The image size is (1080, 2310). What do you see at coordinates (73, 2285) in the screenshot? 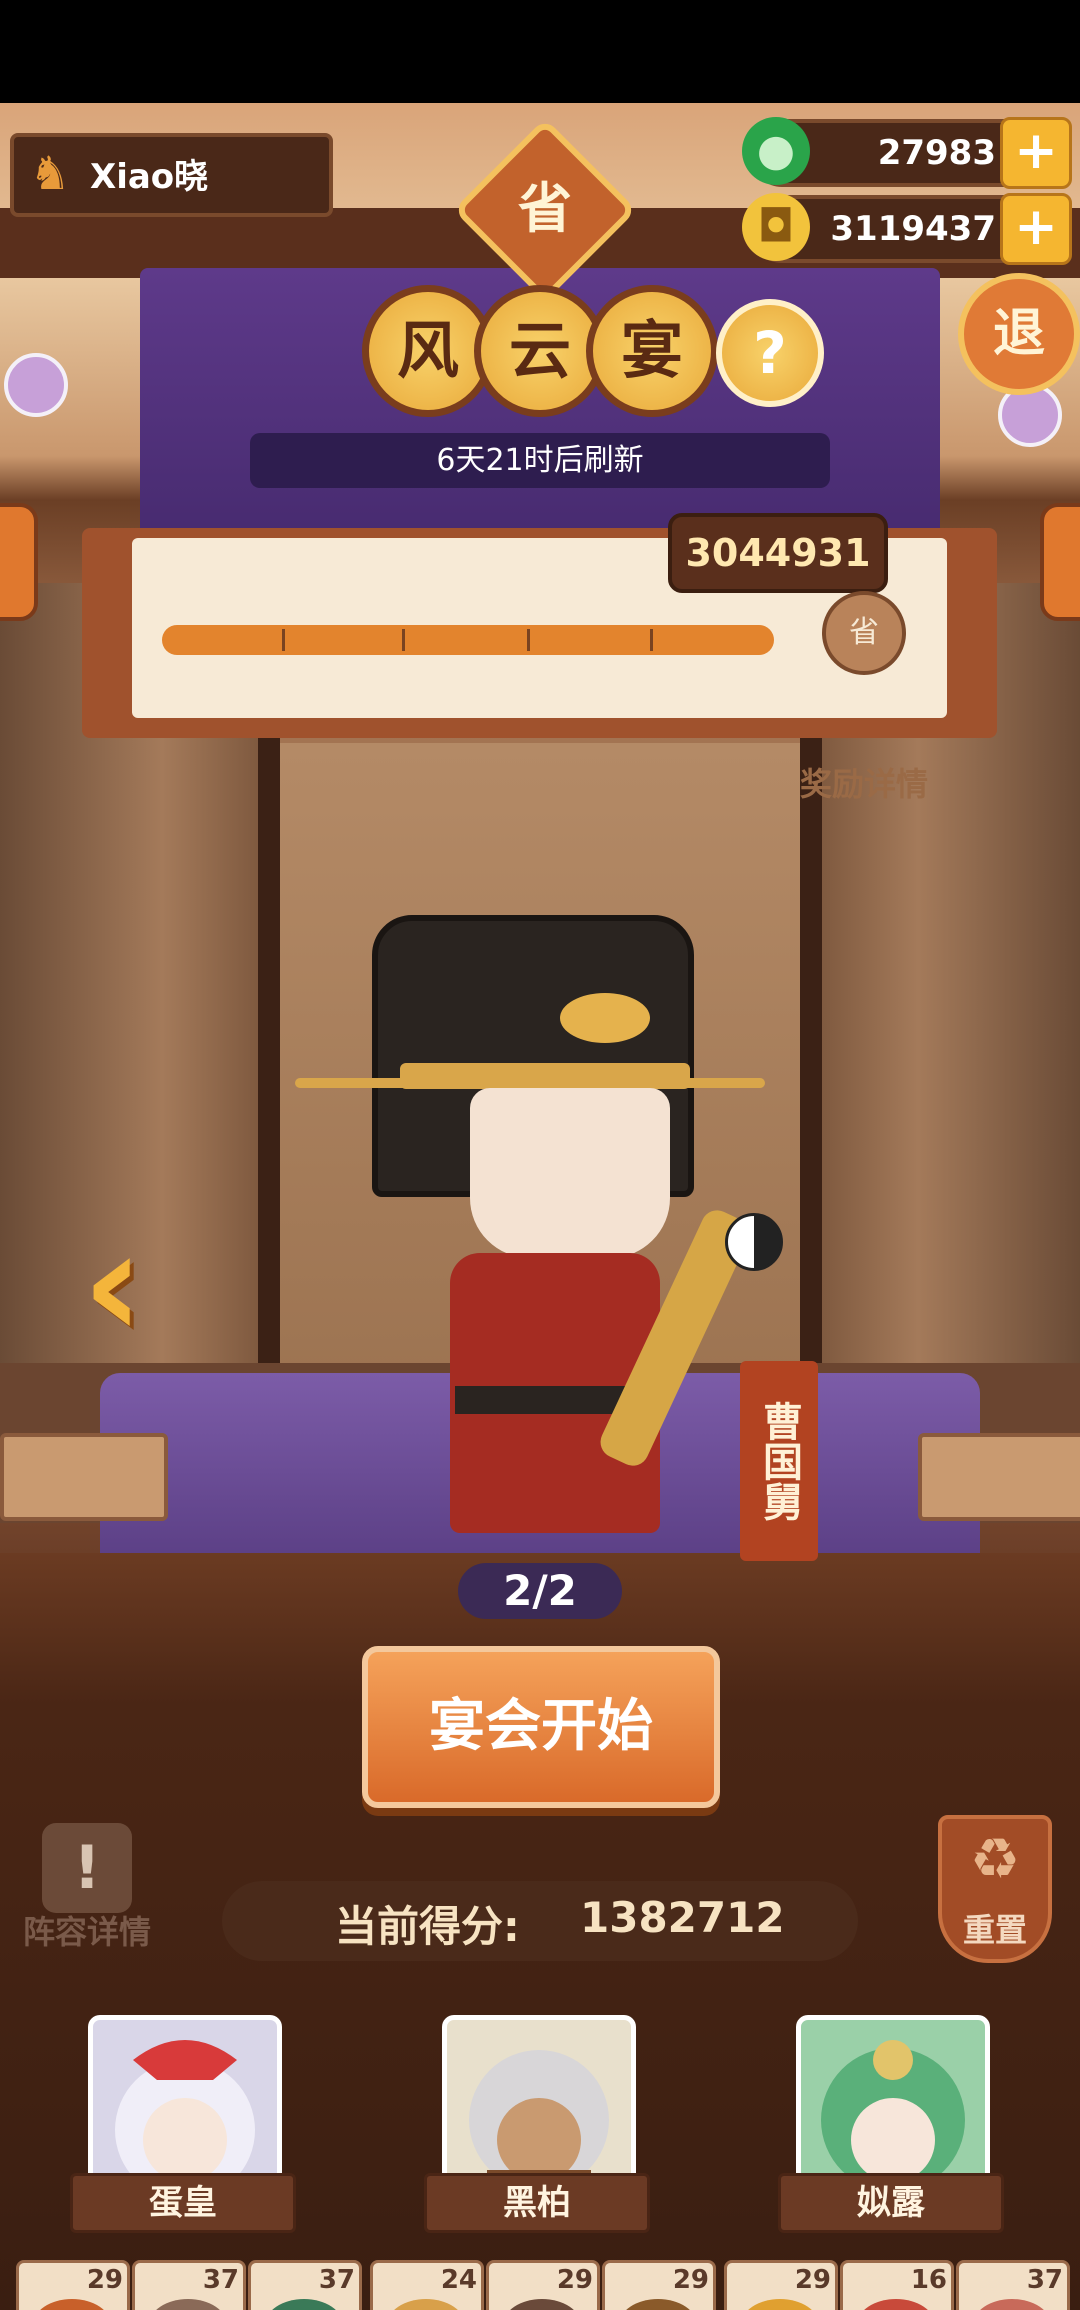
I see `dish-slot-1: 29` at bounding box center [73, 2285].